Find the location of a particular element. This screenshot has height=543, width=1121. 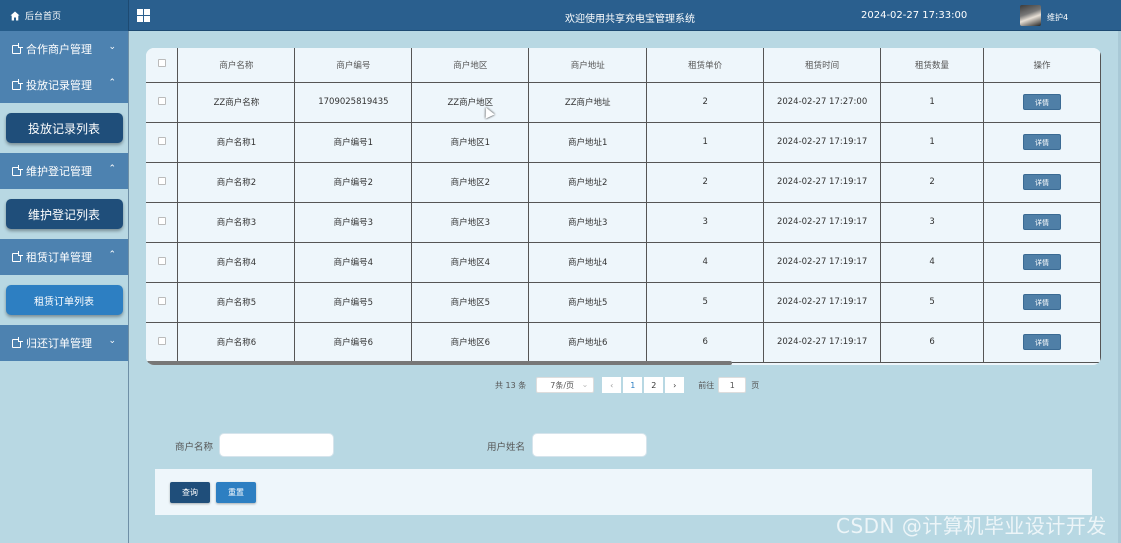

col-header: 操作 is located at coordinates (1041, 65).